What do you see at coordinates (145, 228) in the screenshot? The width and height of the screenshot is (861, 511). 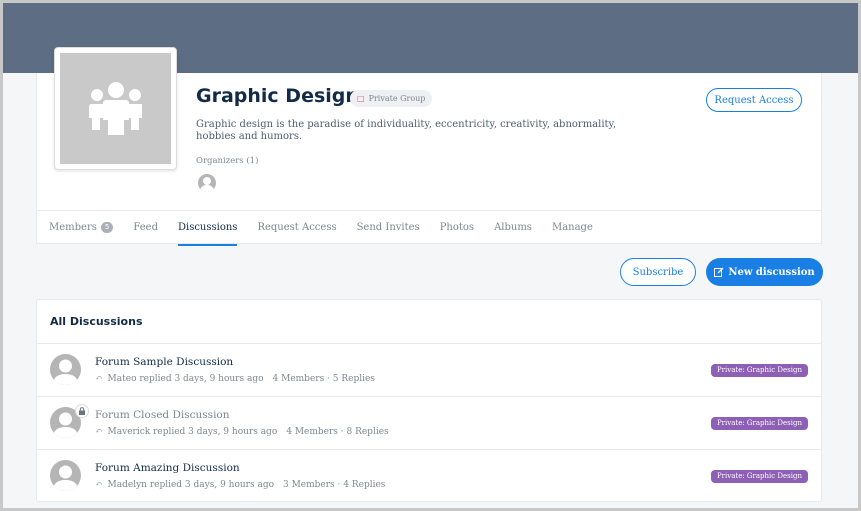 I see `tab-feed: Feed` at bounding box center [145, 228].